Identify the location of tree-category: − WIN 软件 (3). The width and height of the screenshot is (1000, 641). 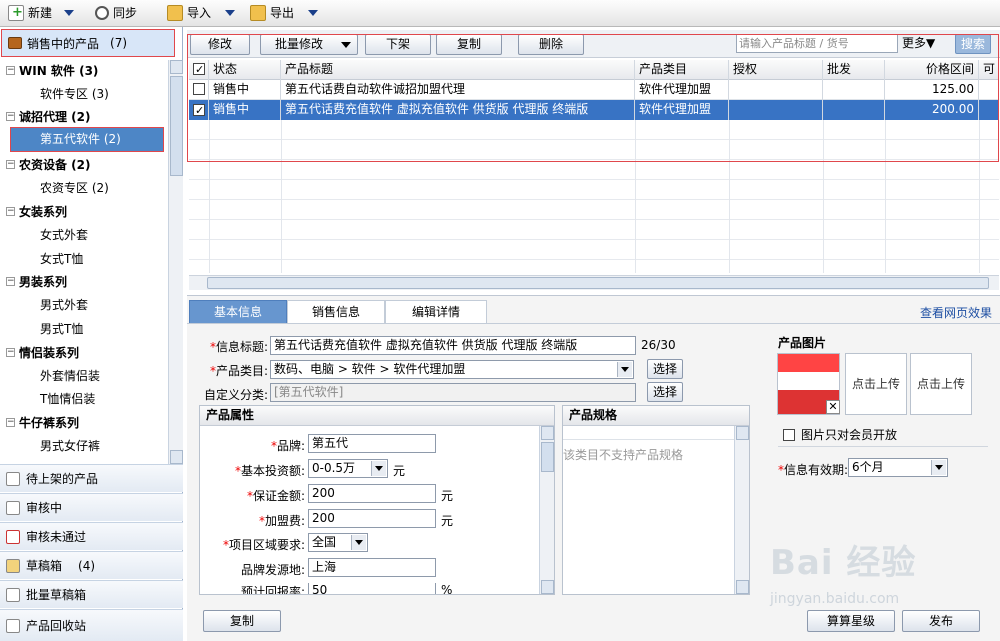
(52, 70).